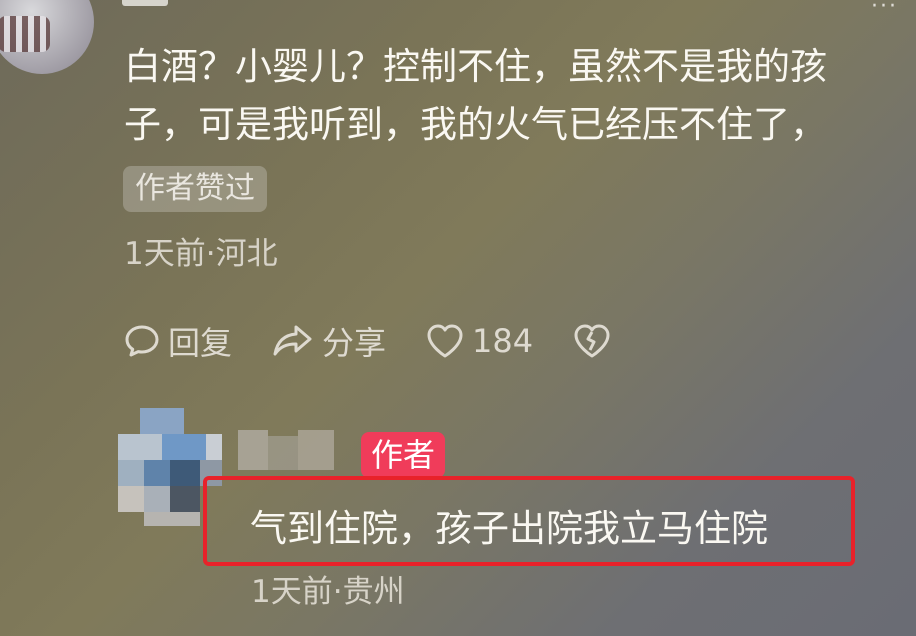 The image size is (916, 636). I want to click on more-dots-icon: ···, so click(884, 9).